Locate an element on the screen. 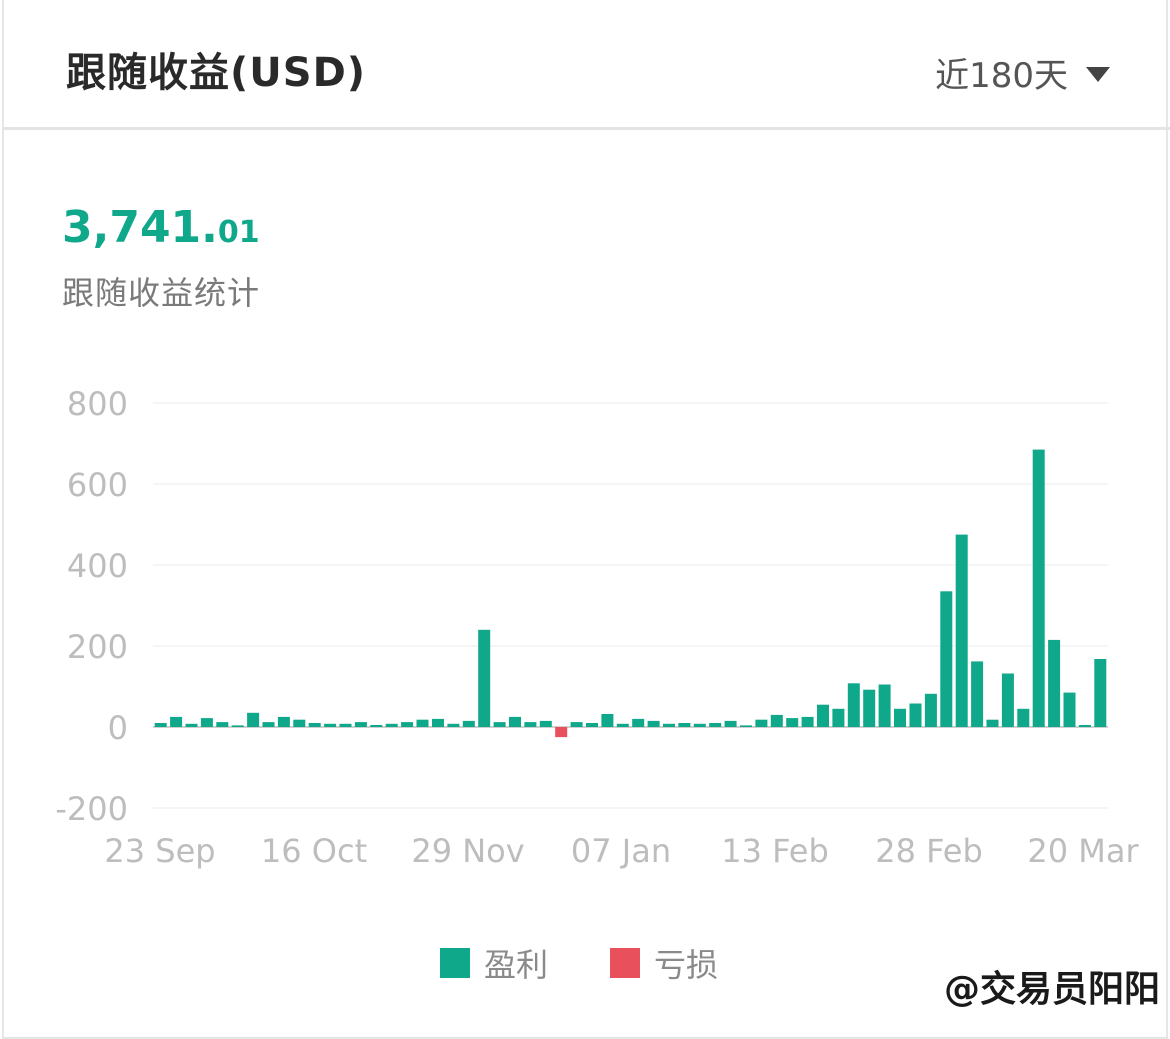  legend-swatch-profit is located at coordinates (455, 963).